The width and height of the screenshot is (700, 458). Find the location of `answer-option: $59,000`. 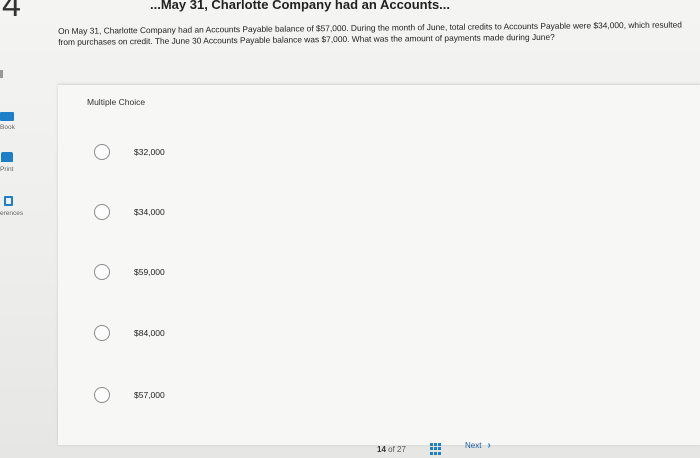

answer-option: $59,000 is located at coordinates (244, 274).